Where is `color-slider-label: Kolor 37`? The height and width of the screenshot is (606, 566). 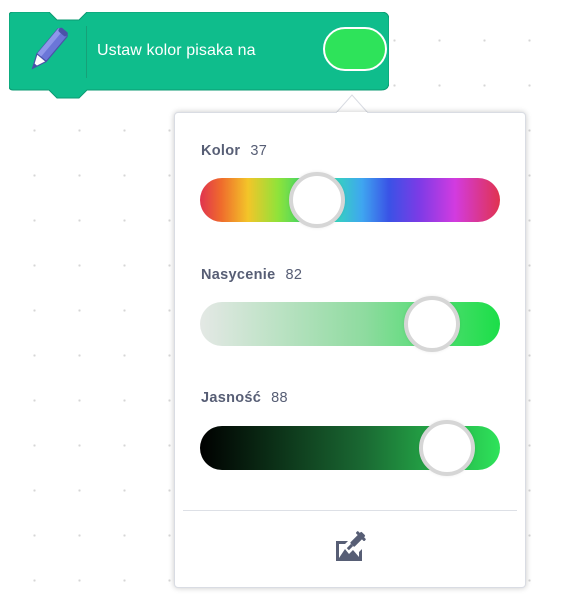 color-slider-label: Kolor 37 is located at coordinates (234, 151).